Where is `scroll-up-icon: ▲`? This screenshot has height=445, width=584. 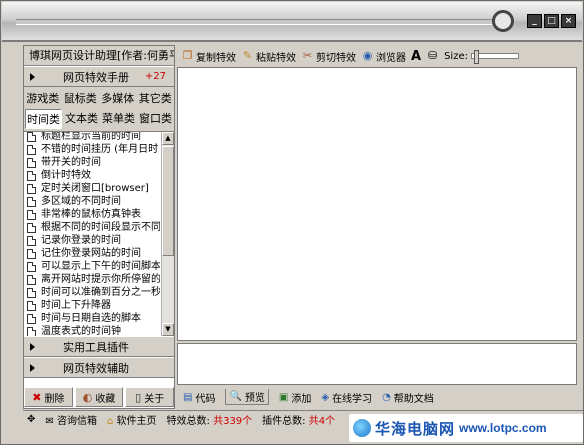 scroll-up-icon: ▲ is located at coordinates (168, 138).